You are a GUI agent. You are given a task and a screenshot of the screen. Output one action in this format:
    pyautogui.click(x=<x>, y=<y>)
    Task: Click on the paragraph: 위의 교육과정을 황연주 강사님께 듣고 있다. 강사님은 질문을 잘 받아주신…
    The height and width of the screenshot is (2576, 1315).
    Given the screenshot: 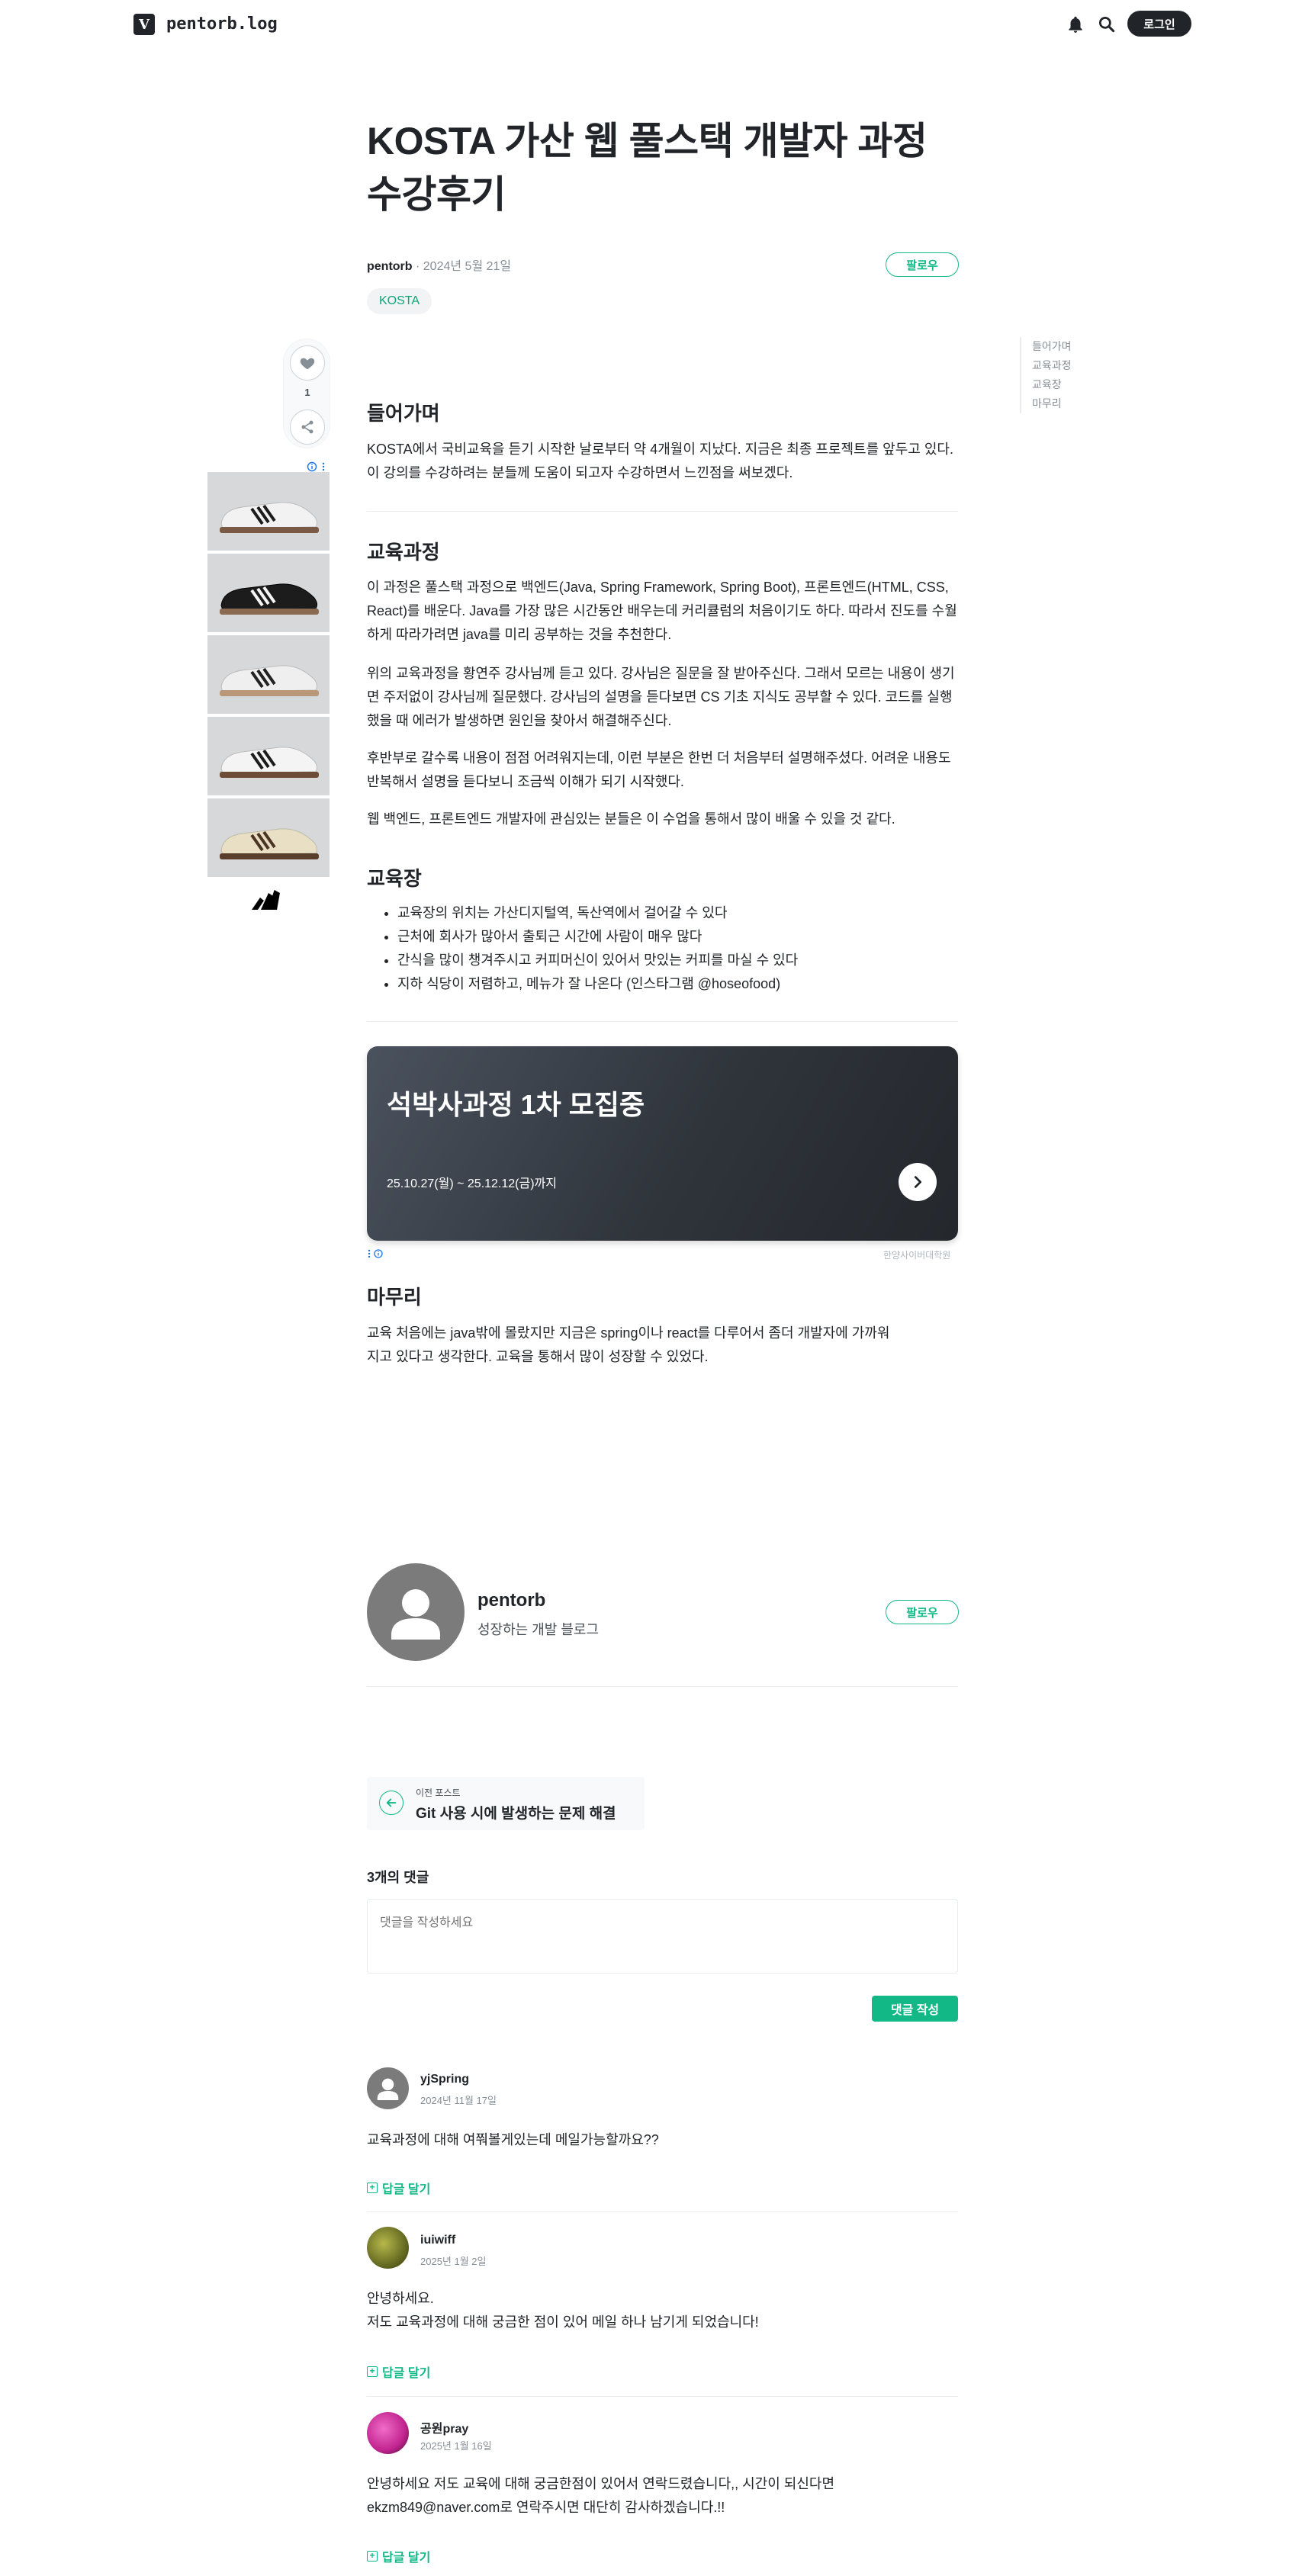 What is the action you would take?
    pyautogui.click(x=661, y=697)
    